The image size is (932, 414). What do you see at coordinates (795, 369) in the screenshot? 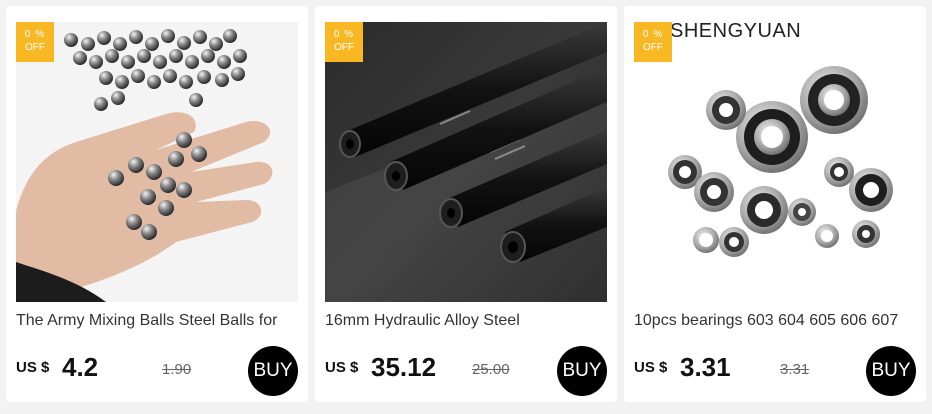
I see `original-price: 3.31` at bounding box center [795, 369].